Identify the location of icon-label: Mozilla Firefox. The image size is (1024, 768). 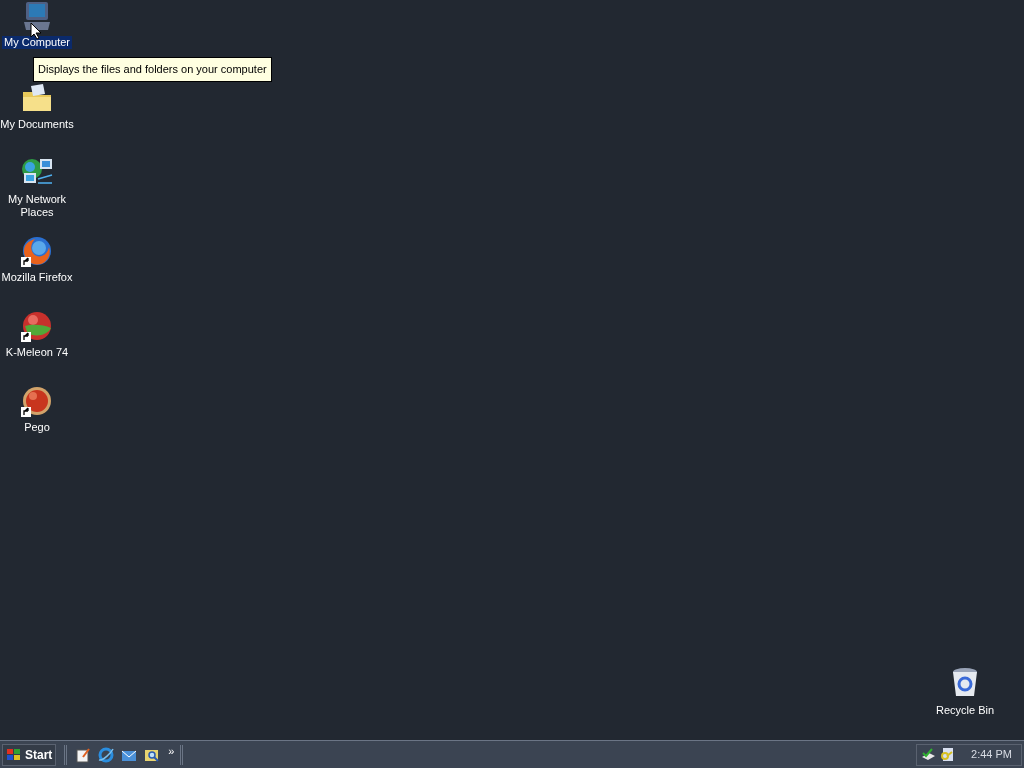
(37, 277).